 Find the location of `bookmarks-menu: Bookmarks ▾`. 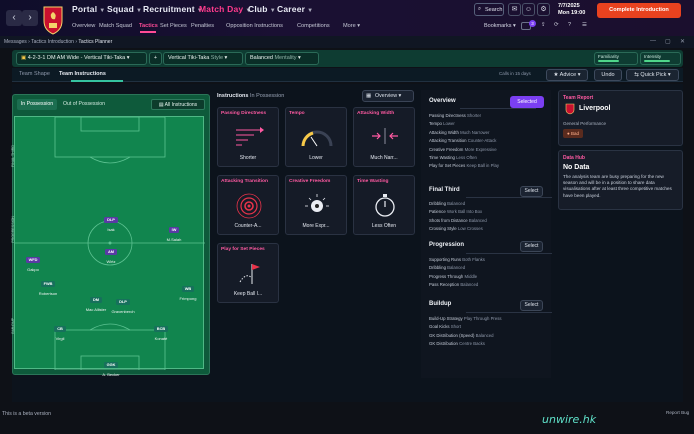

bookmarks-menu: Bookmarks ▾ is located at coordinates (500, 26).